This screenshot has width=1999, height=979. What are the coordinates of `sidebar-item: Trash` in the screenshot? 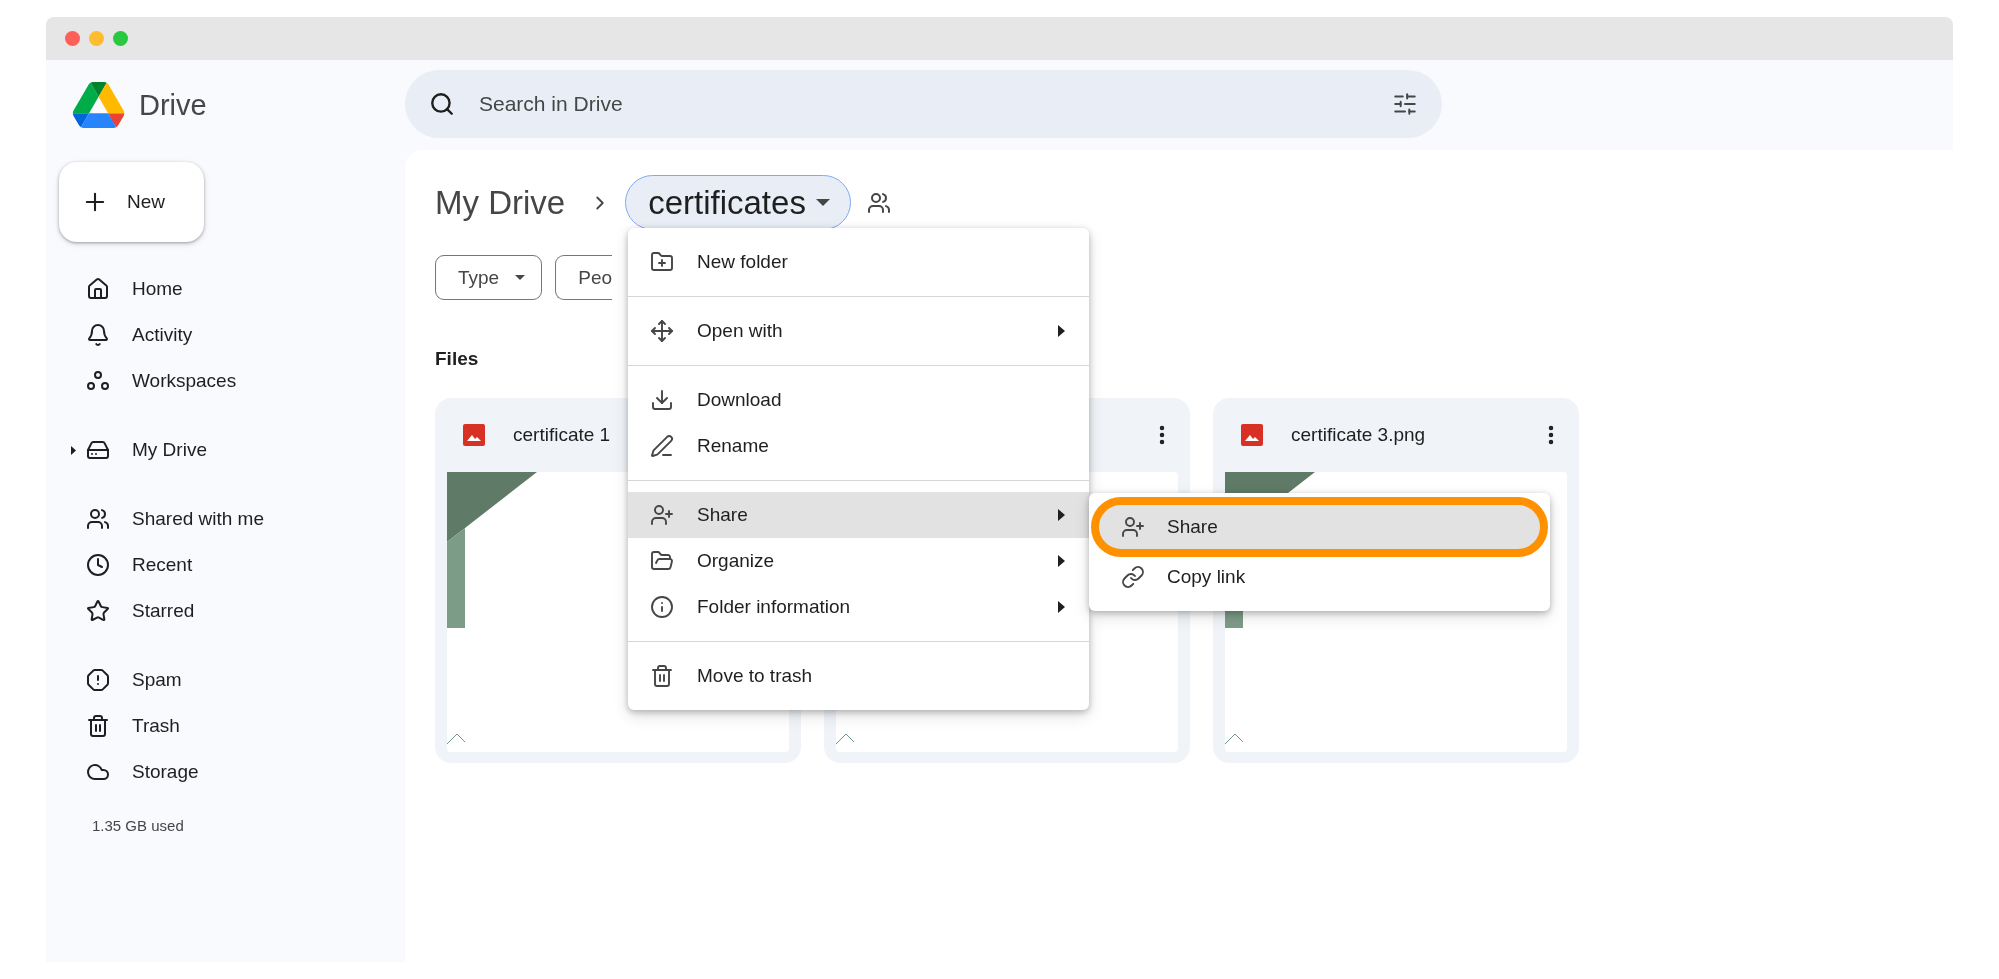 It's located at (225, 726).